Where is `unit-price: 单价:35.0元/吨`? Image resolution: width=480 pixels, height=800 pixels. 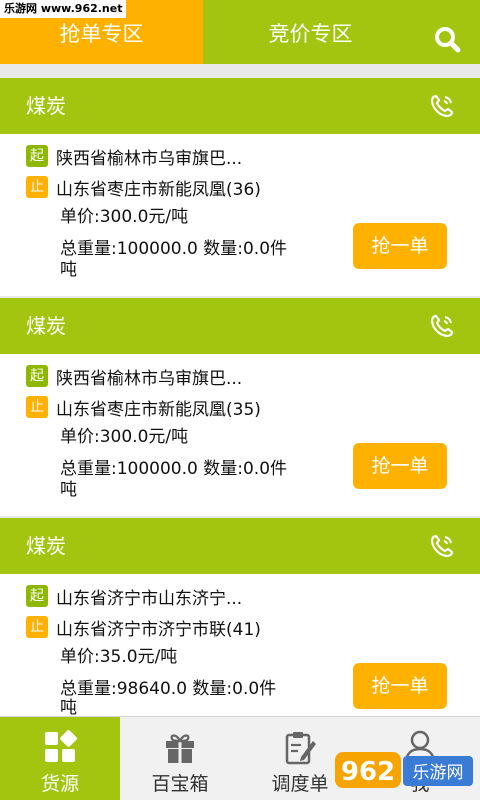
unit-price: 单价:35.0元/吨 is located at coordinates (119, 657).